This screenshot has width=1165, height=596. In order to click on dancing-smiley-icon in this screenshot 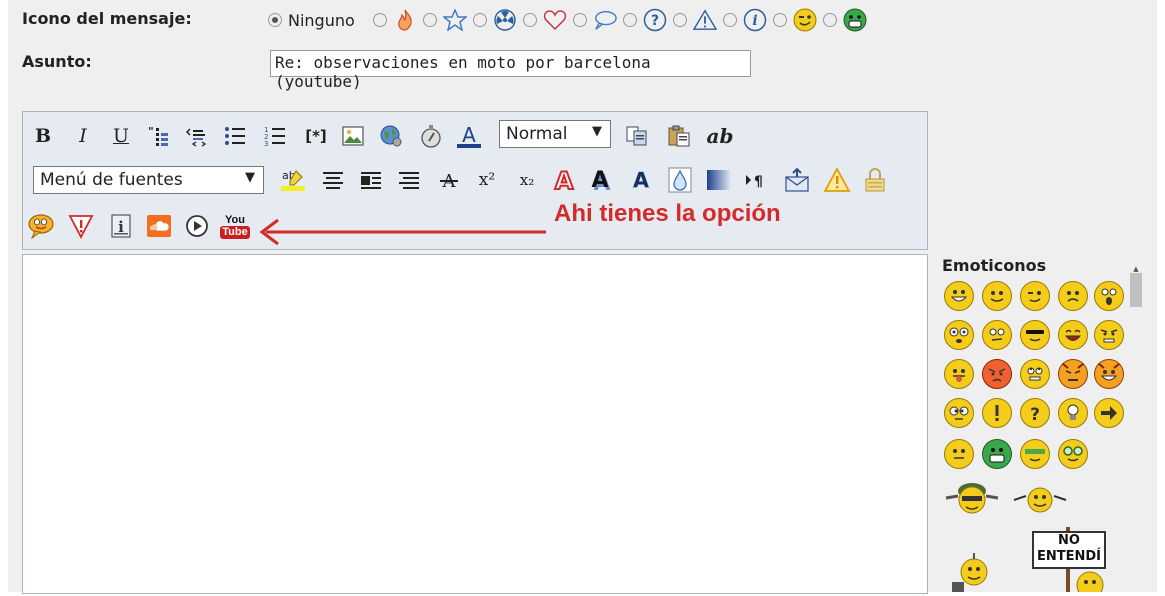, I will do `click(1040, 500)`.